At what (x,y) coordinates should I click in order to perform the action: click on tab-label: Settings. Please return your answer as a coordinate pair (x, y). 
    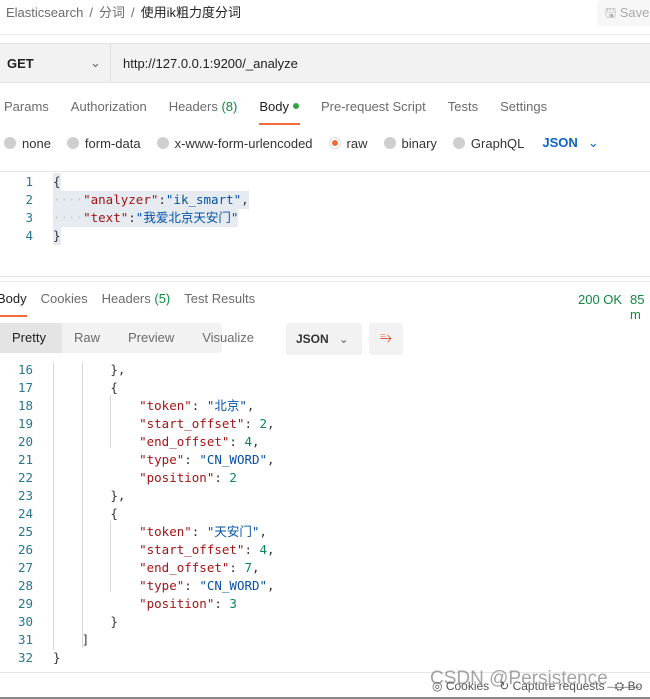
    Looking at the image, I should click on (524, 106).